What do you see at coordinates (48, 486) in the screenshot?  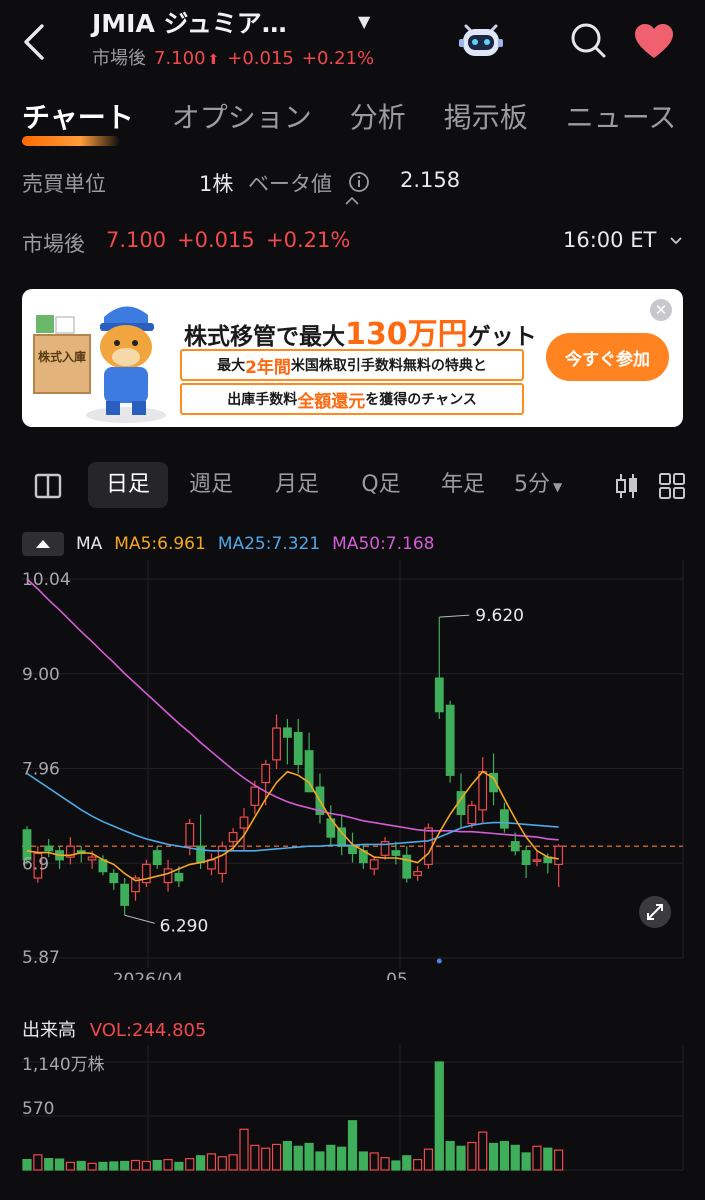 I see `sidebar-toggle-icon` at bounding box center [48, 486].